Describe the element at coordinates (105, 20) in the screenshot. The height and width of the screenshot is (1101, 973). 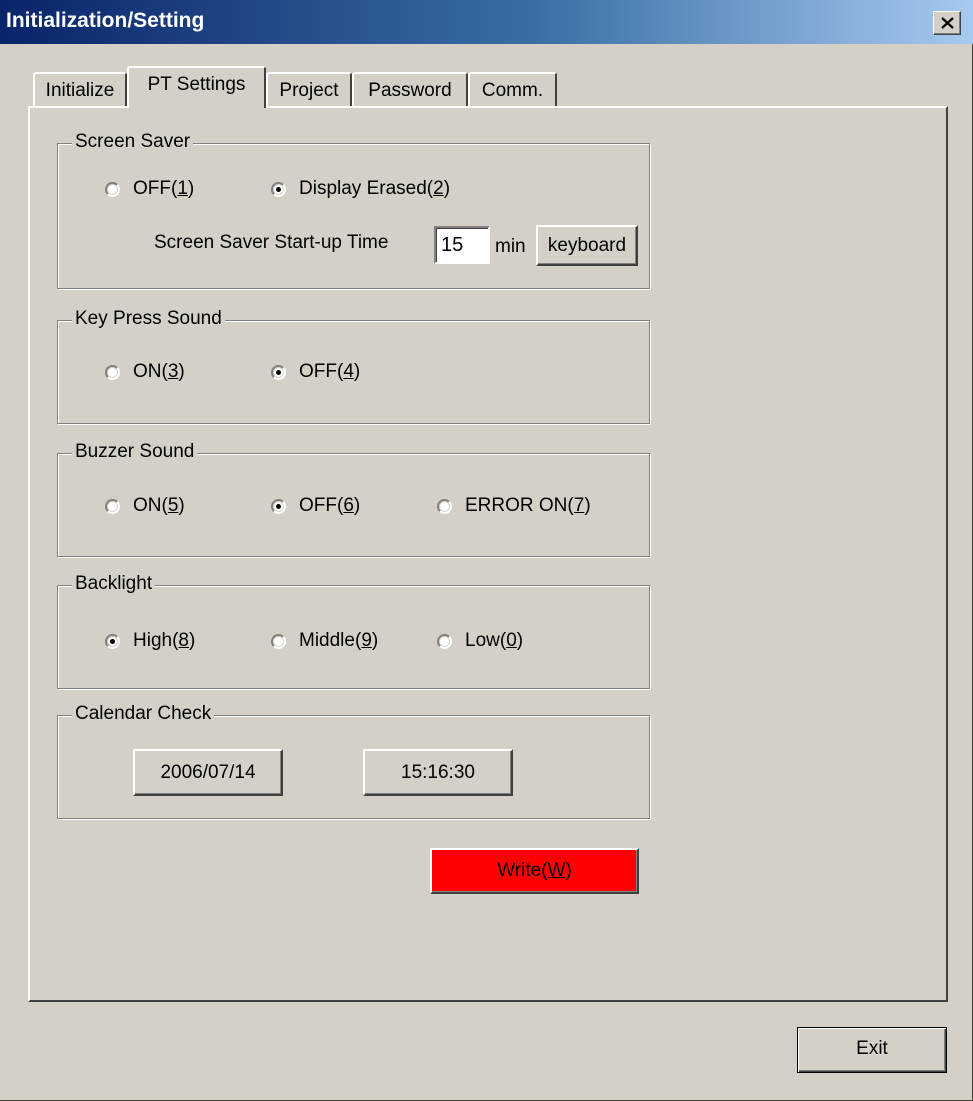
I see `window-title: Initialization/Setting` at that location.